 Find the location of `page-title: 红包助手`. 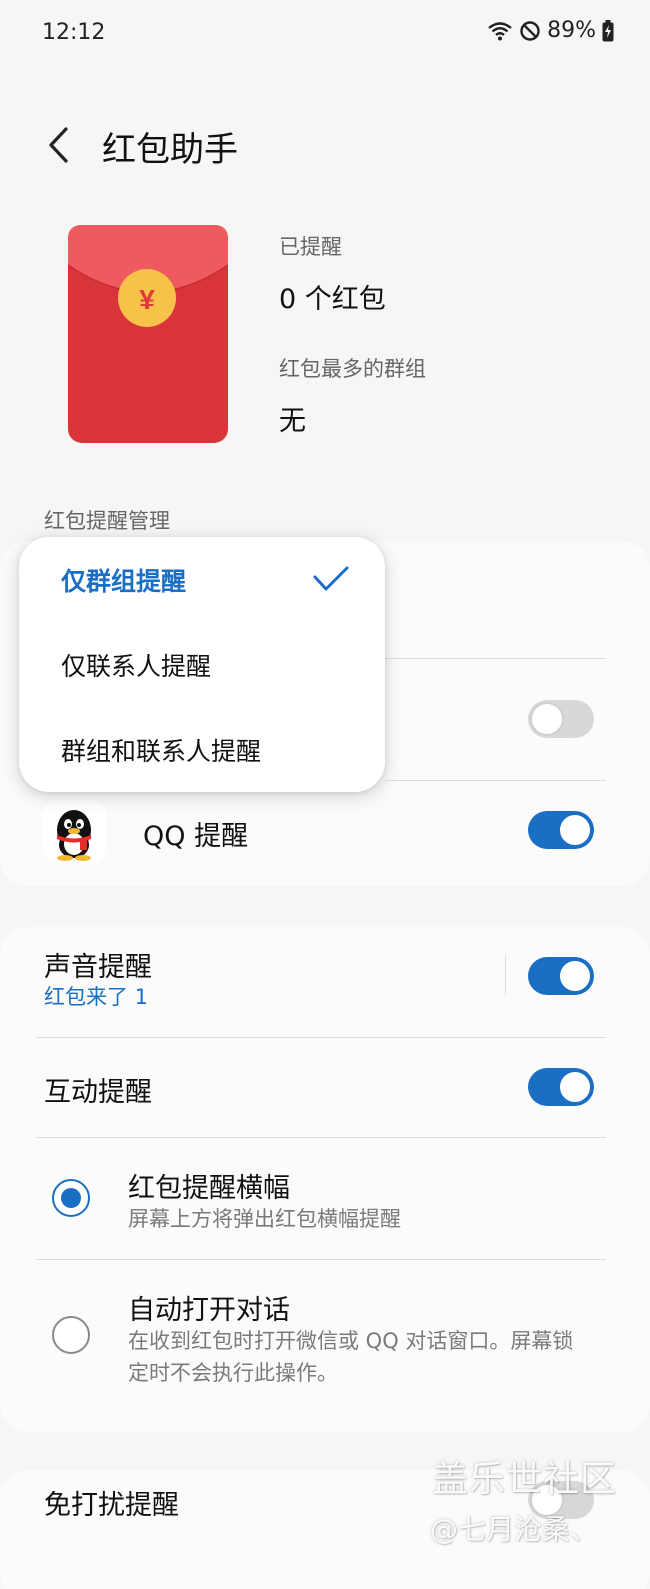

page-title: 红包助手 is located at coordinates (170, 150).